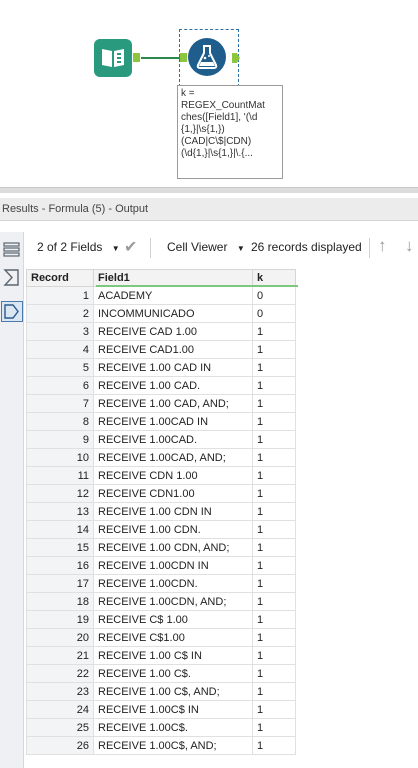  What do you see at coordinates (173, 547) in the screenshot?
I see `field1-cell: RECEIVE 1.00 CDN, AND;` at bounding box center [173, 547].